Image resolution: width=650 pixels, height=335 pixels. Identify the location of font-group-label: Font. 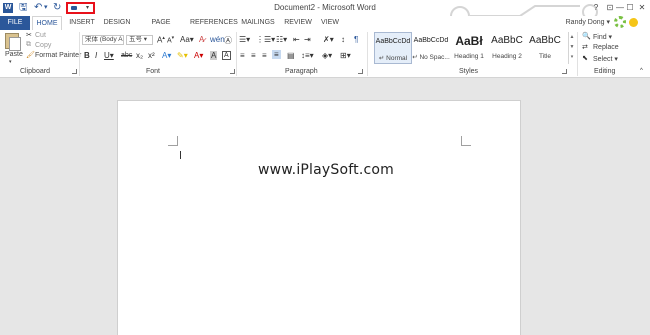
(153, 71).